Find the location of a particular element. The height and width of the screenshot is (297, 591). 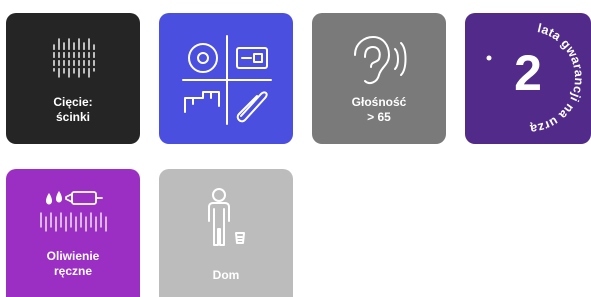

tile-cutting-label-line2: ścinki is located at coordinates (73, 117).